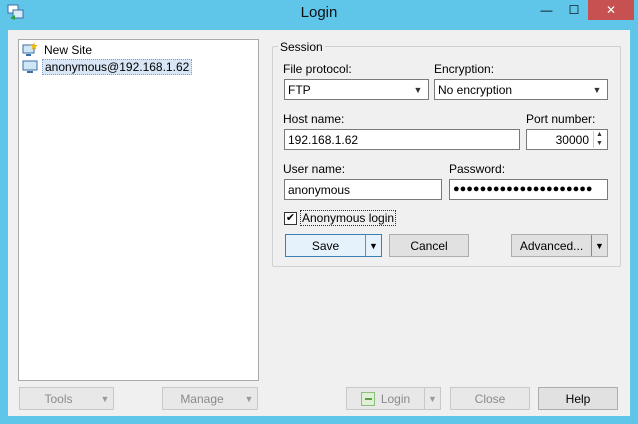  I want to click on spin-down-icon: ▼, so click(599, 144).